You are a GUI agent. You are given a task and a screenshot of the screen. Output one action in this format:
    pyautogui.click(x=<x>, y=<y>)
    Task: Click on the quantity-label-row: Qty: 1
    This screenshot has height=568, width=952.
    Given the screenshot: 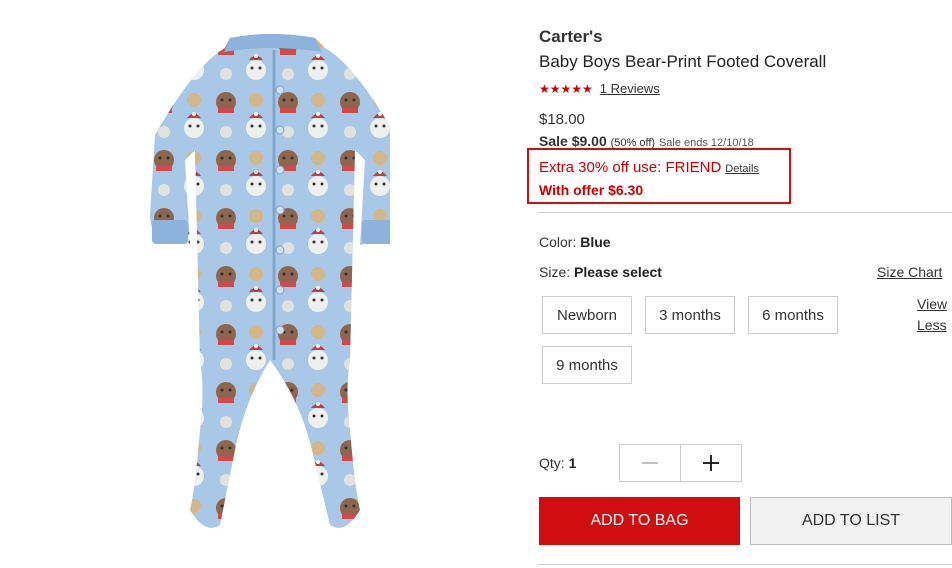 What is the action you would take?
    pyautogui.click(x=557, y=463)
    